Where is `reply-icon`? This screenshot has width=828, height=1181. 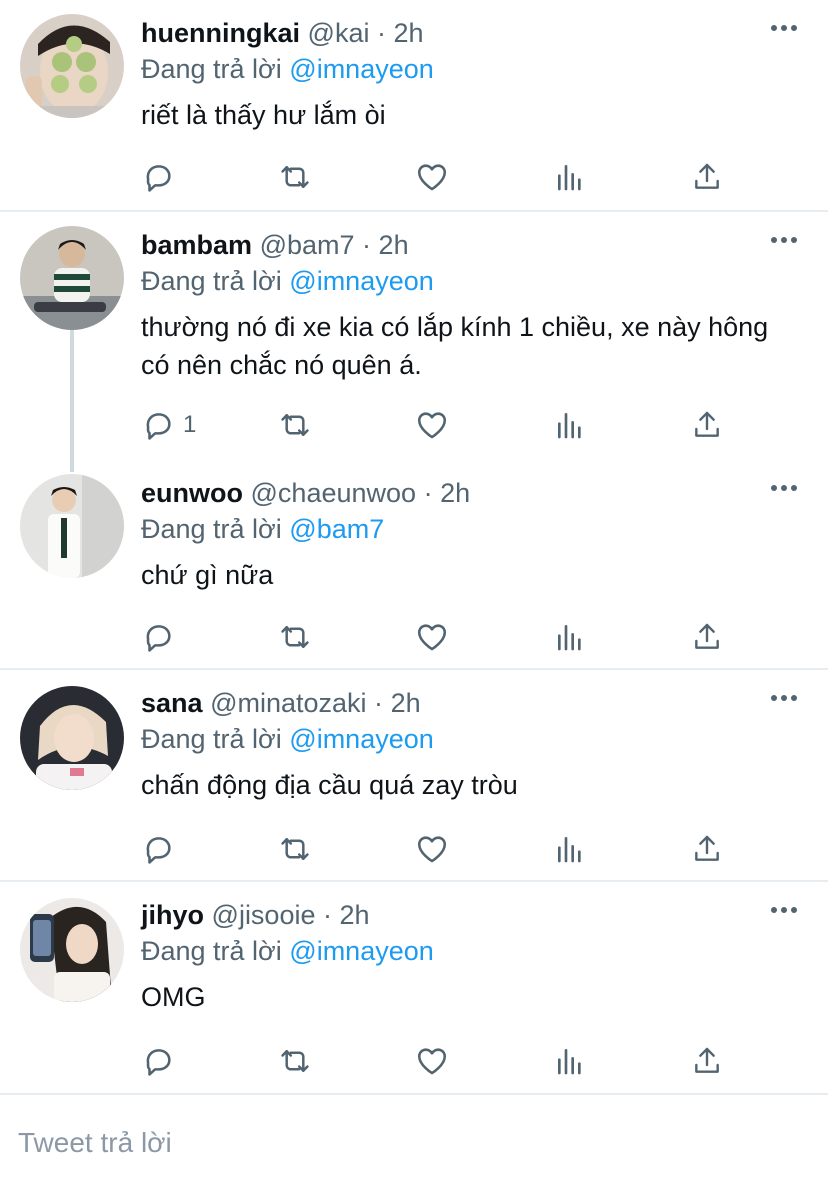
reply-icon is located at coordinates (158, 425).